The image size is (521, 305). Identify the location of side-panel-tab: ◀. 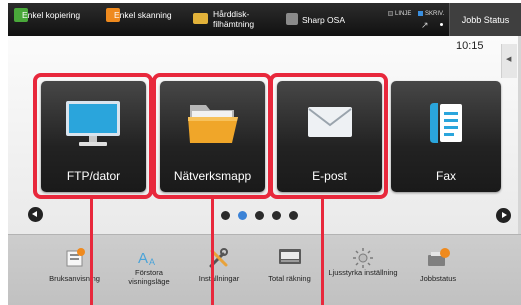
(509, 61).